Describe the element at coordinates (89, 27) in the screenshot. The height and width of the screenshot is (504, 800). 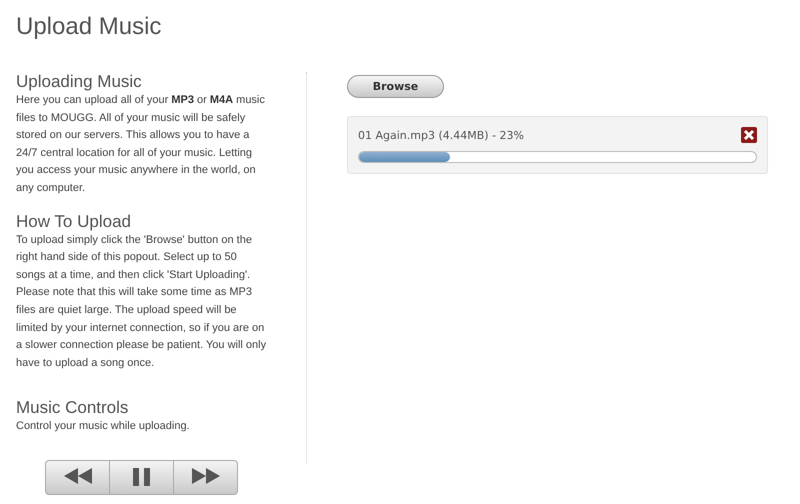
I see `page-title: Upload Music` at that location.